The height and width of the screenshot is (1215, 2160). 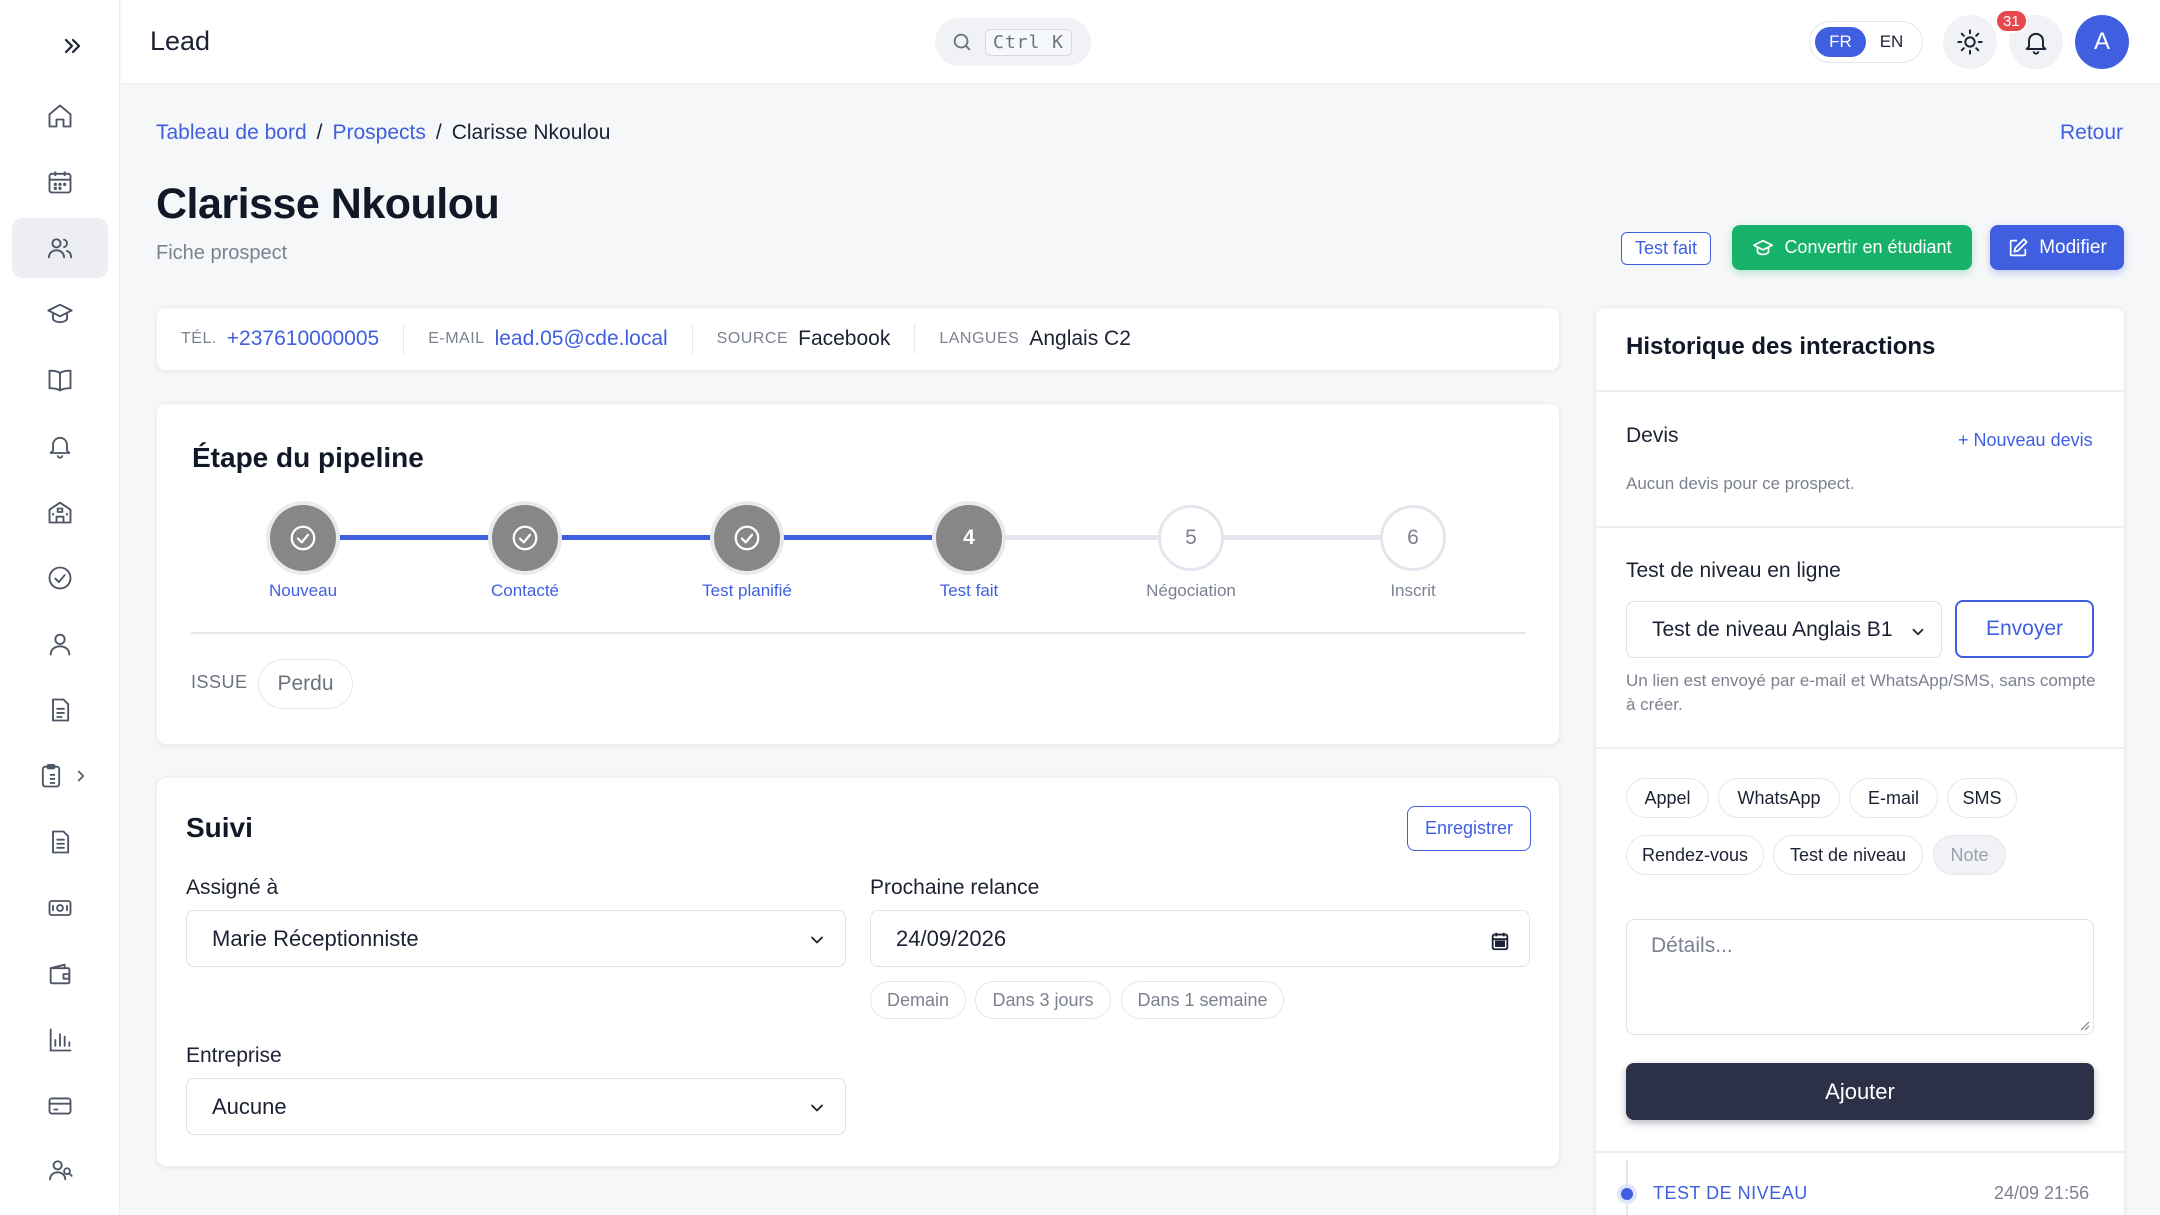 I want to click on interaction-type-email: E-mail, so click(x=1893, y=798).